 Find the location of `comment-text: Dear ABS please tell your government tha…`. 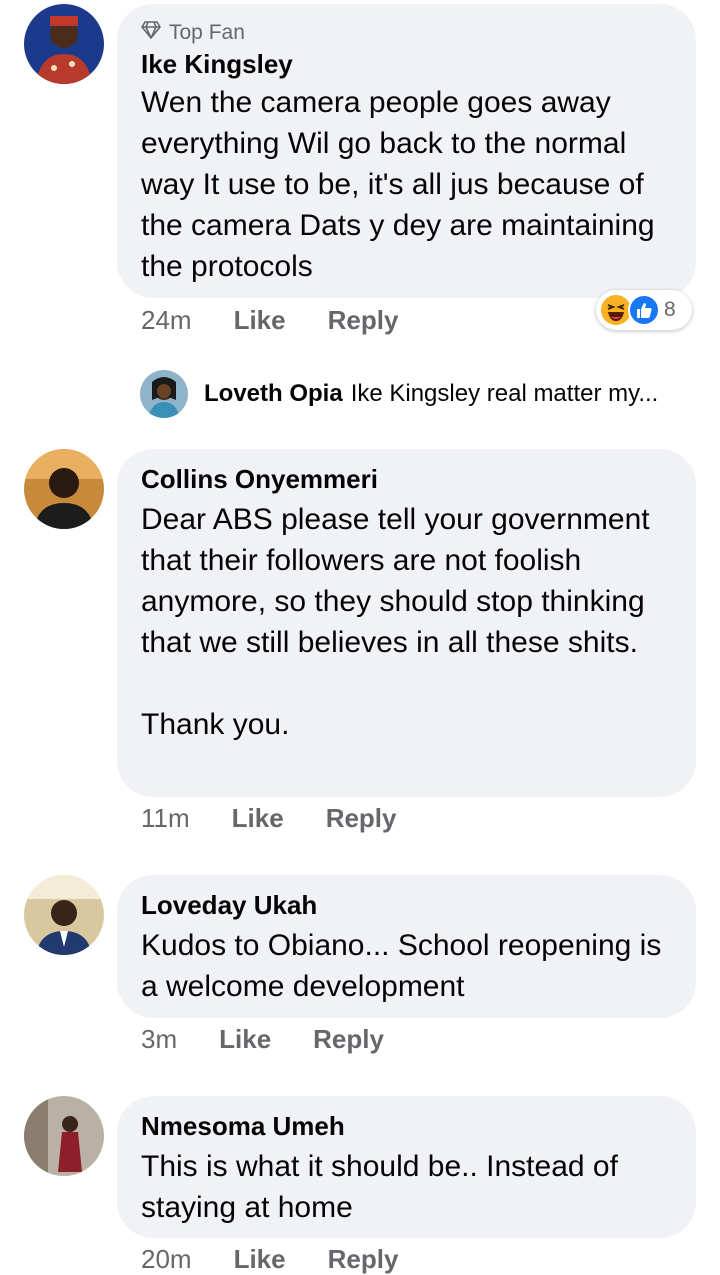

comment-text: Dear ABS please tell your government tha… is located at coordinates (395, 622).